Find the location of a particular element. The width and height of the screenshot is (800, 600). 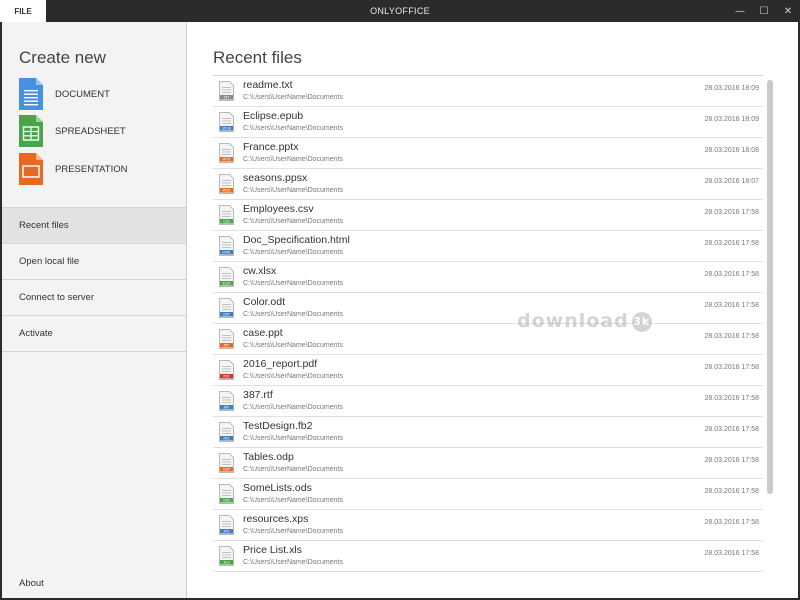

file-name: case.ppt is located at coordinates (263, 333).